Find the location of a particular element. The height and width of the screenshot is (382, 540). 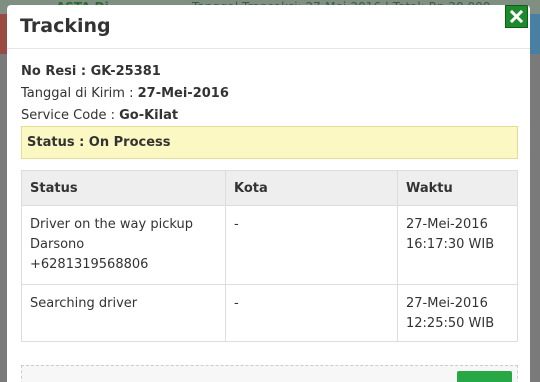

modal-title: Tracking is located at coordinates (65, 26).